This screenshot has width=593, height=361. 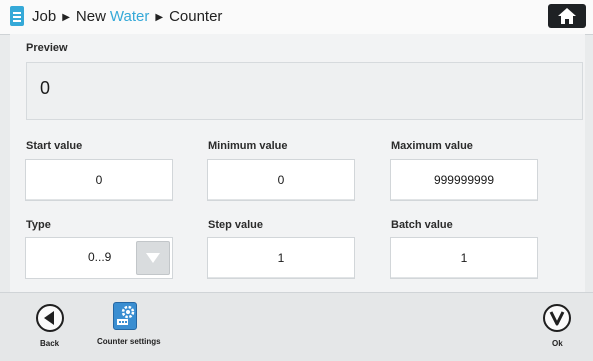 I want to click on type-value: 0...9, so click(x=100, y=257).